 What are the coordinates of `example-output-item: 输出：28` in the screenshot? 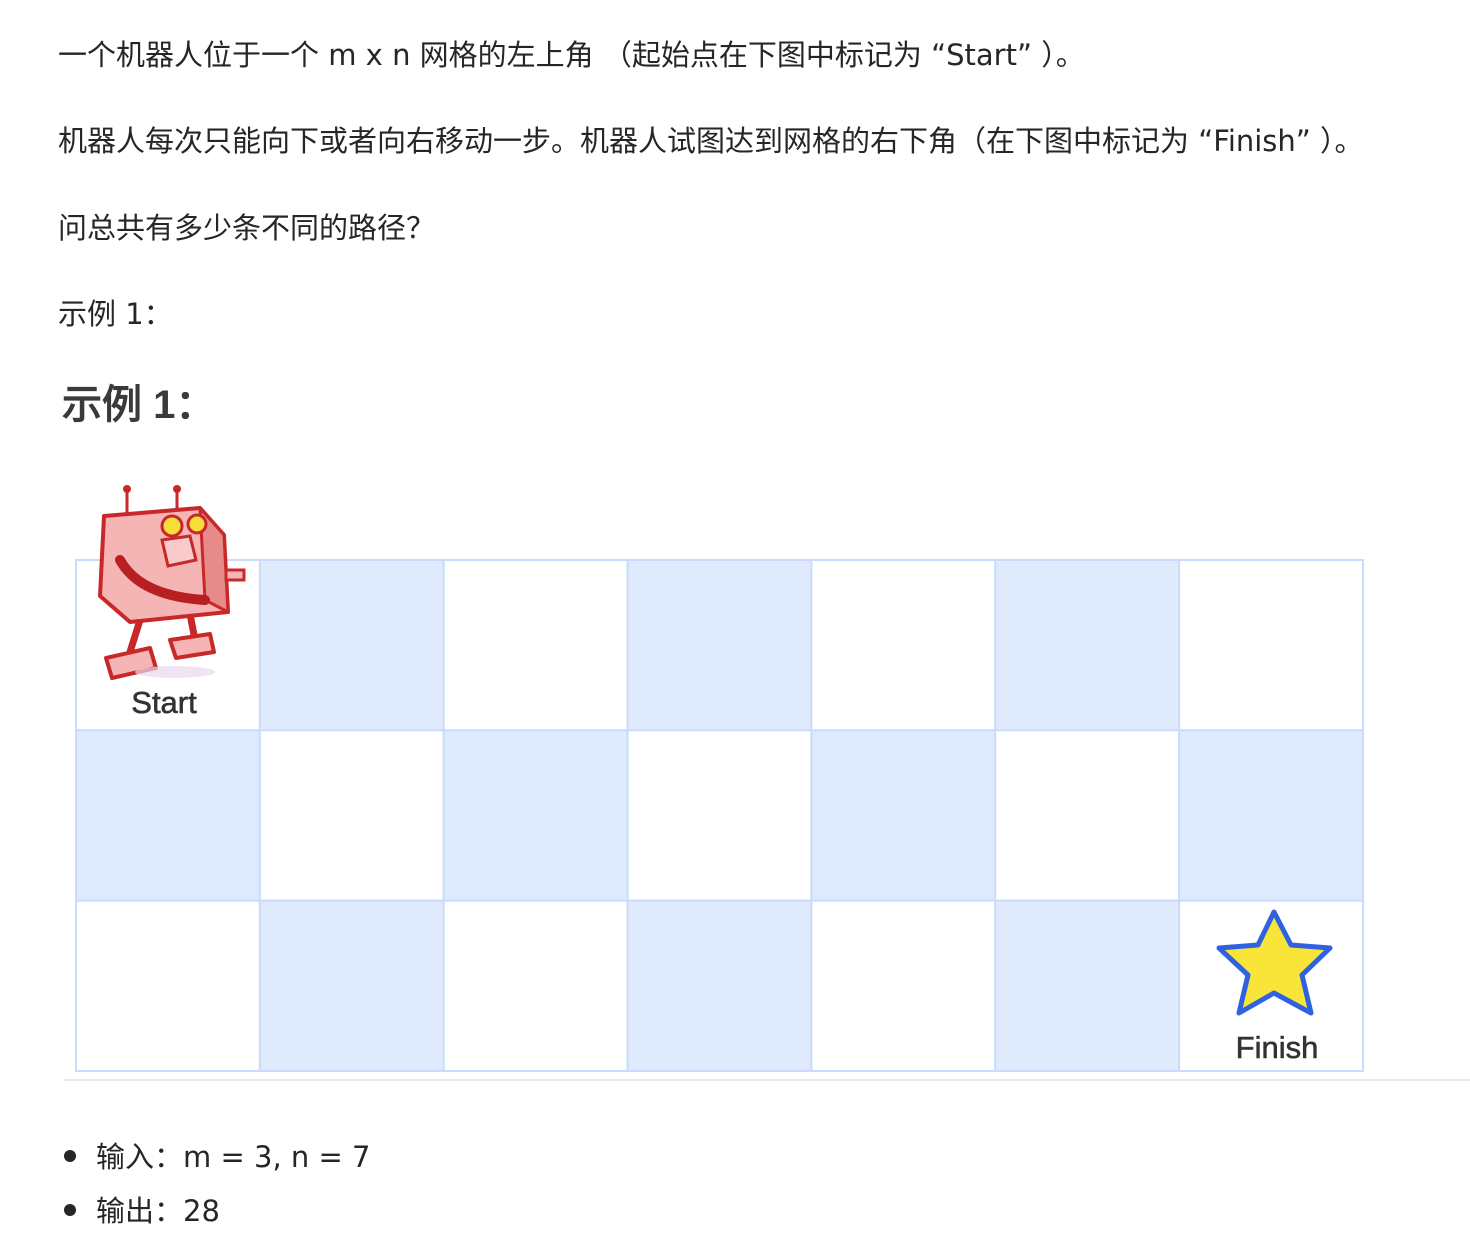 It's located at (142, 1211).